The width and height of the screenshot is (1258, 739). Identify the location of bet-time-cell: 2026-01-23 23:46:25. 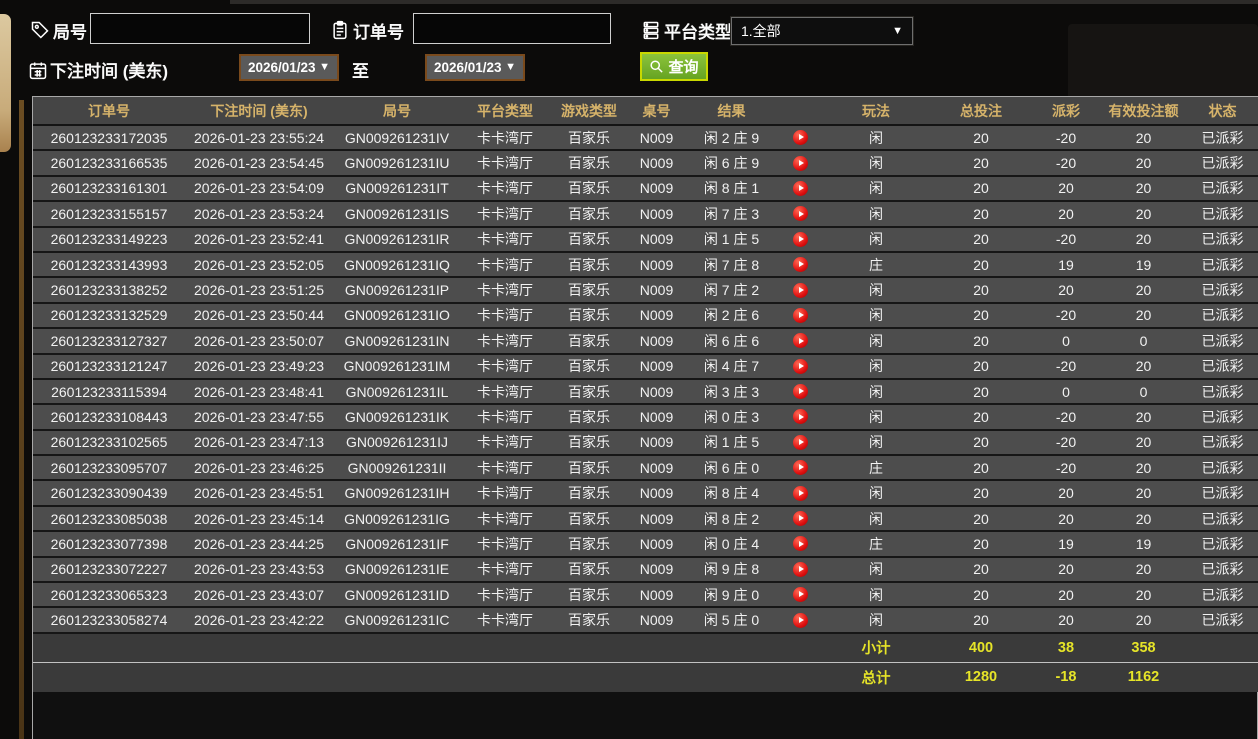
(259, 468).